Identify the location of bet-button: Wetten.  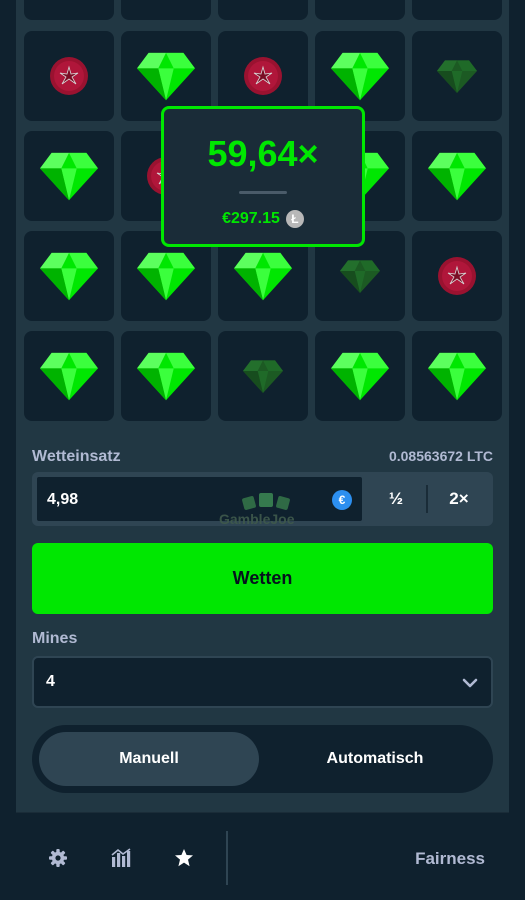
(262, 578).